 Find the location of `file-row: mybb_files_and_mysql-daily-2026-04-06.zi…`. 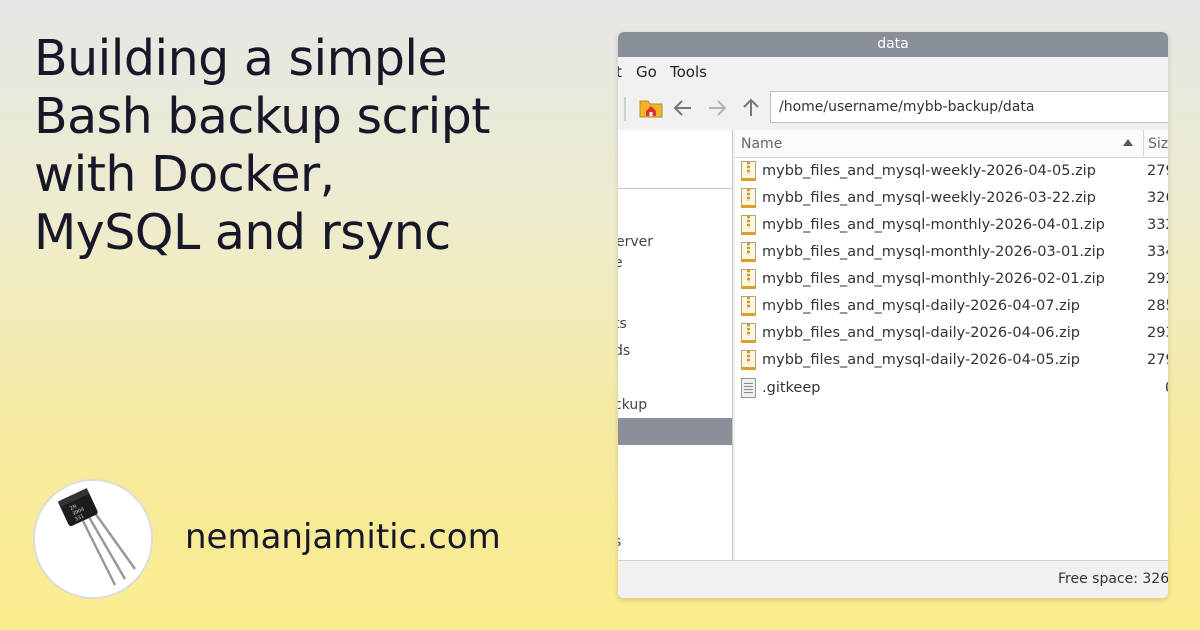

file-row: mybb_files_and_mysql-daily-2026-04-06.zi… is located at coordinates (951, 333).